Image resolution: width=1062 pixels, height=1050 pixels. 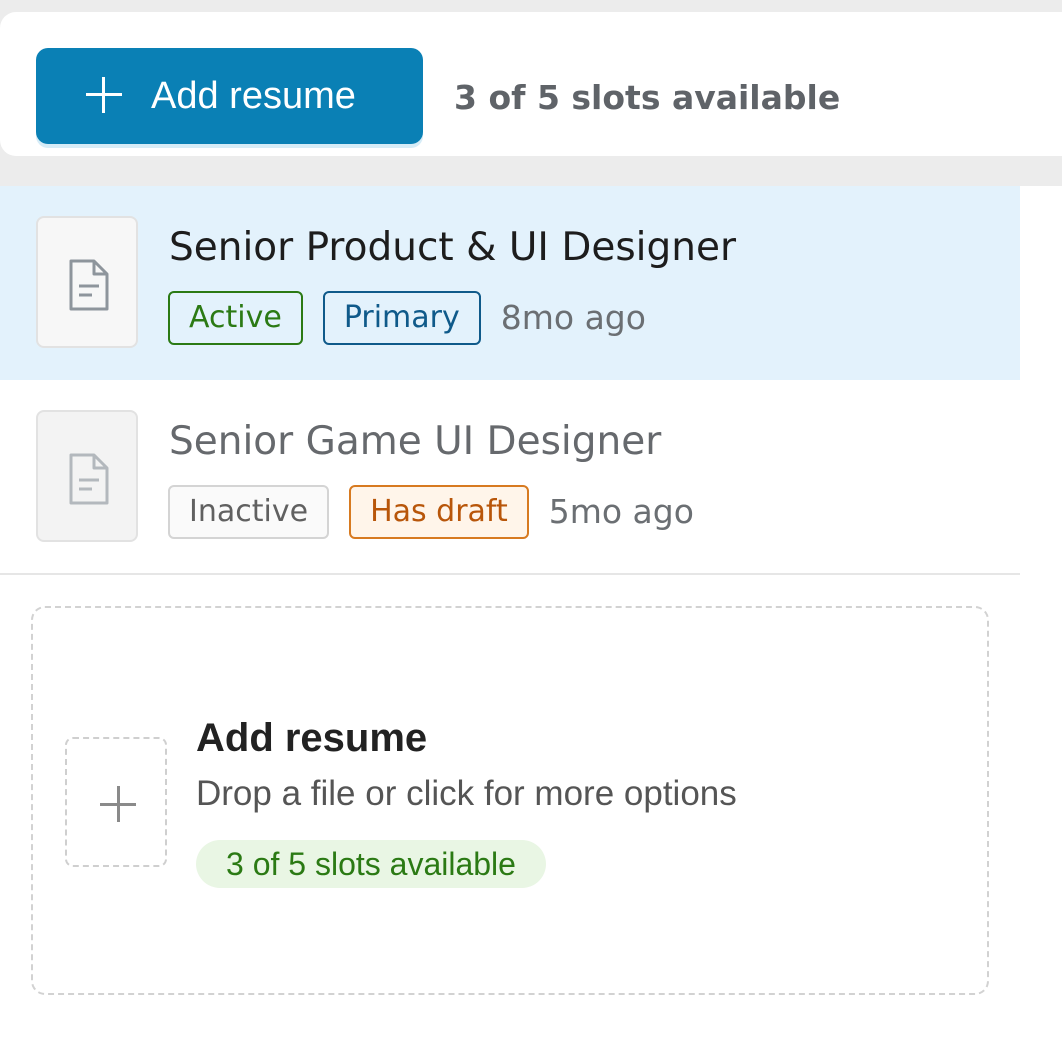 What do you see at coordinates (466, 793) in the screenshot?
I see `dropzone-subtitle: Drop a file or click for more options` at bounding box center [466, 793].